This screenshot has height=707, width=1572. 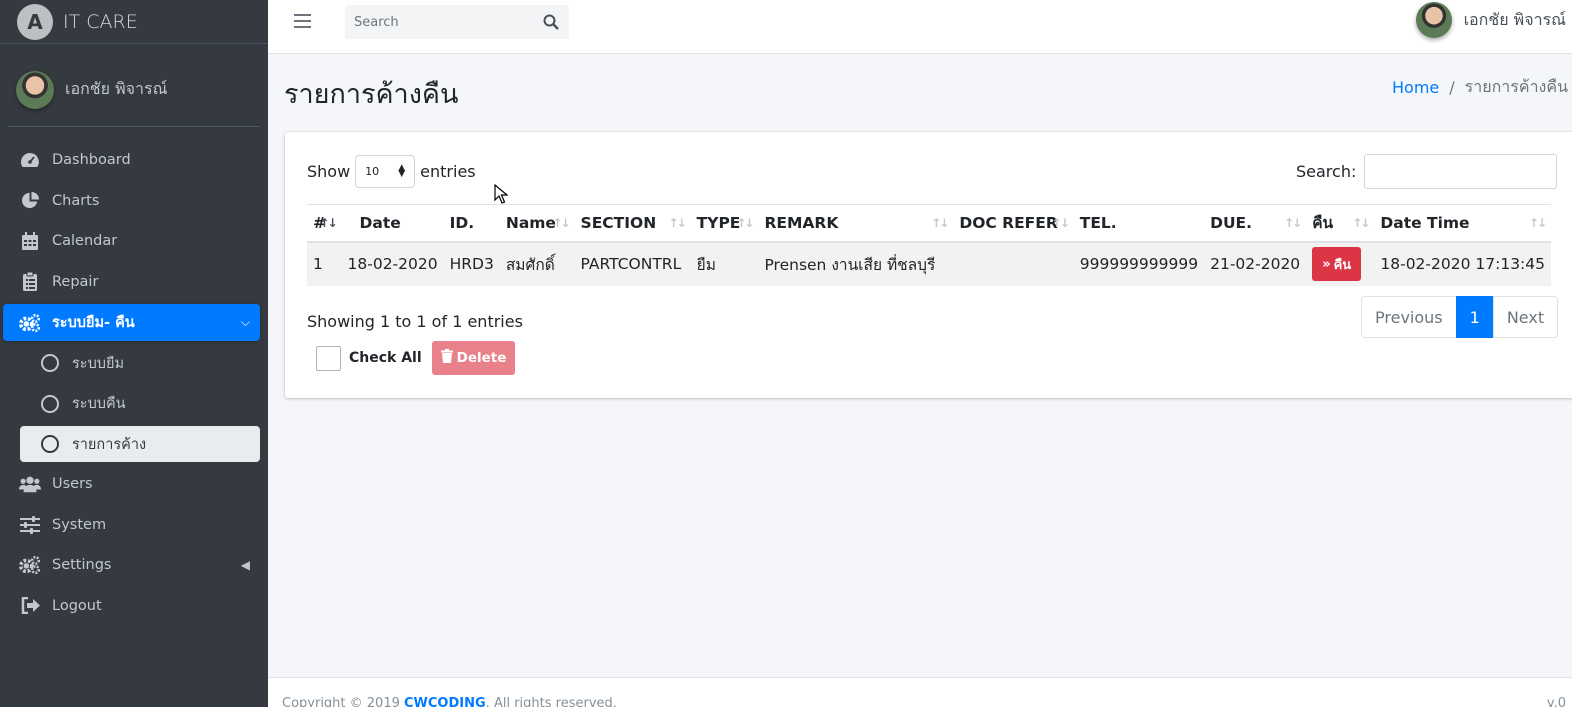 What do you see at coordinates (402, 171) in the screenshot?
I see `sort-arrows-icon: ▲ ▼` at bounding box center [402, 171].